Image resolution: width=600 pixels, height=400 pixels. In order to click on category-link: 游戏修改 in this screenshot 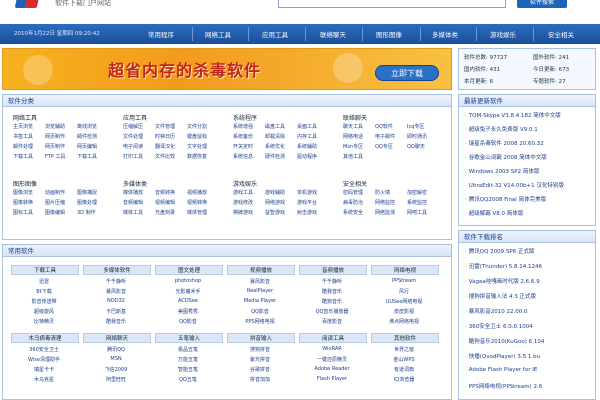, I will do `click(243, 202)`.